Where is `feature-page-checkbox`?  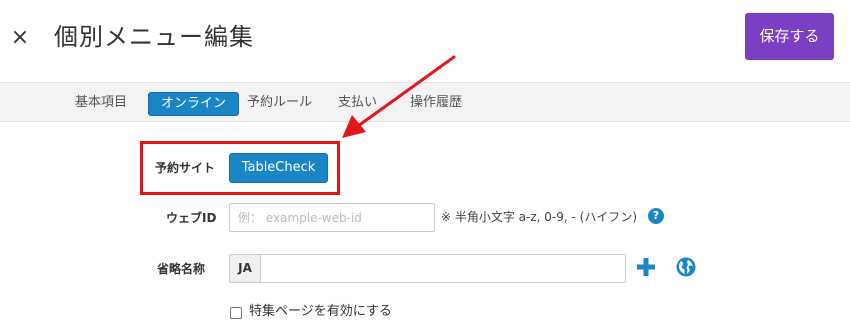 feature-page-checkbox is located at coordinates (236, 313).